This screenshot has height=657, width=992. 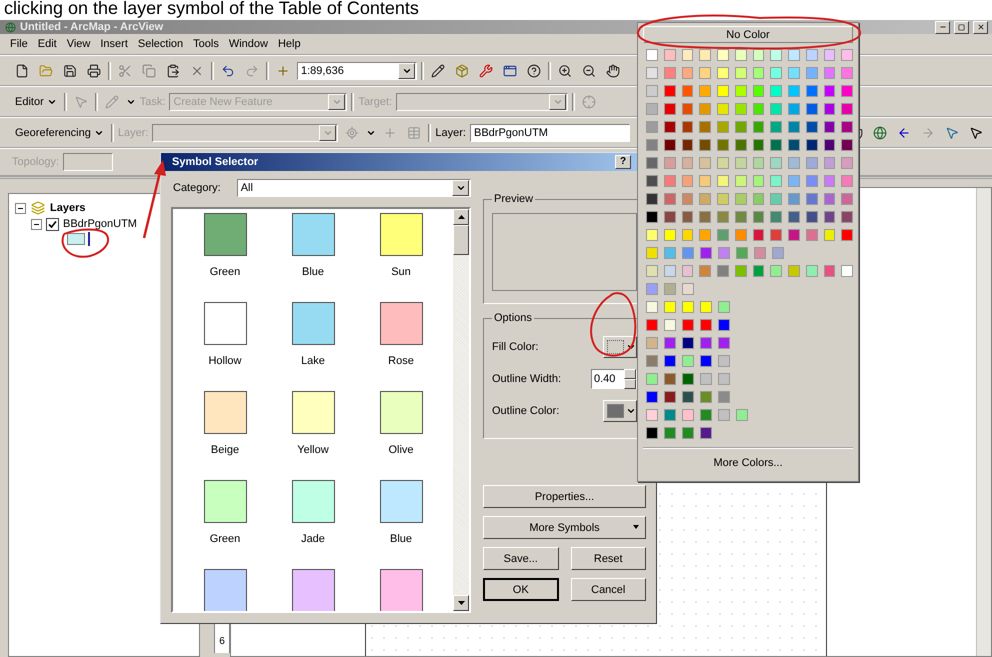 What do you see at coordinates (153, 102) in the screenshot?
I see `task-label: Task:` at bounding box center [153, 102].